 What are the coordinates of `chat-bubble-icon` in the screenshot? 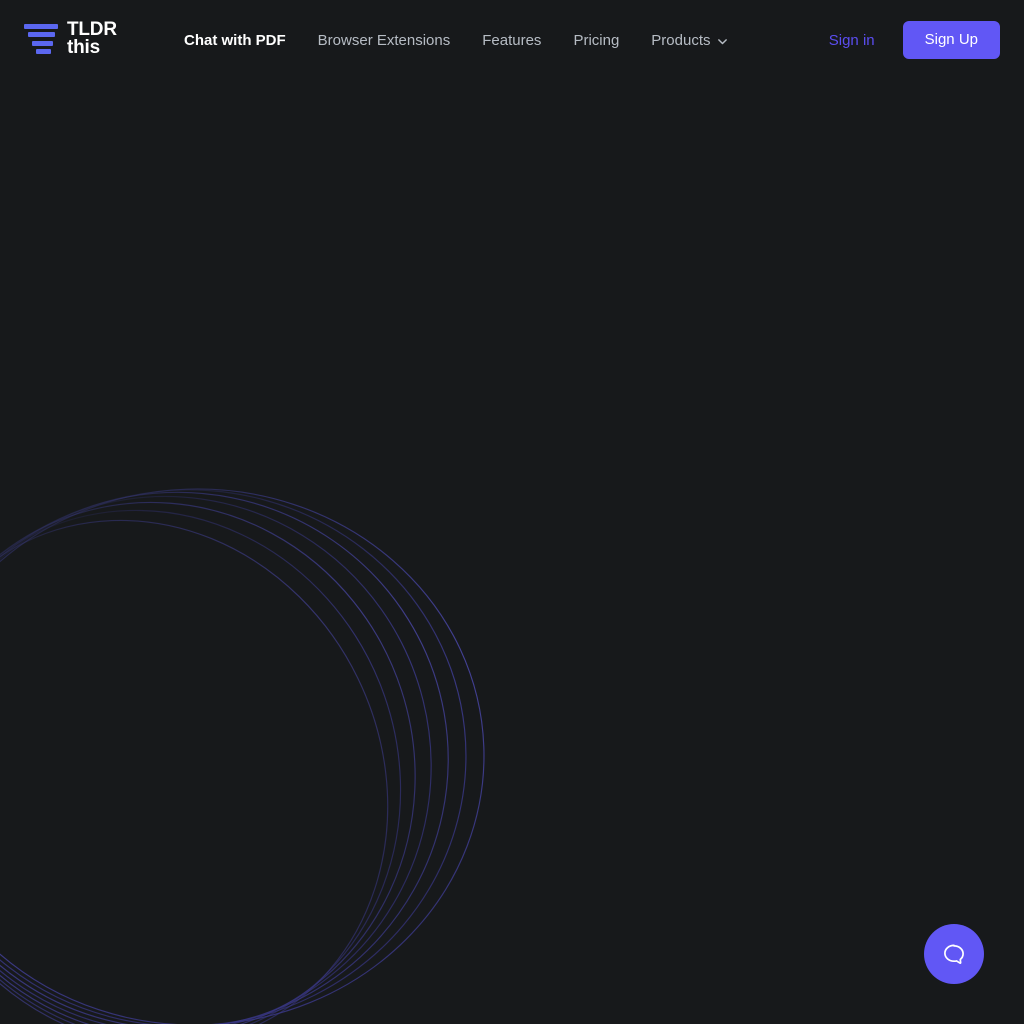 It's located at (954, 954).